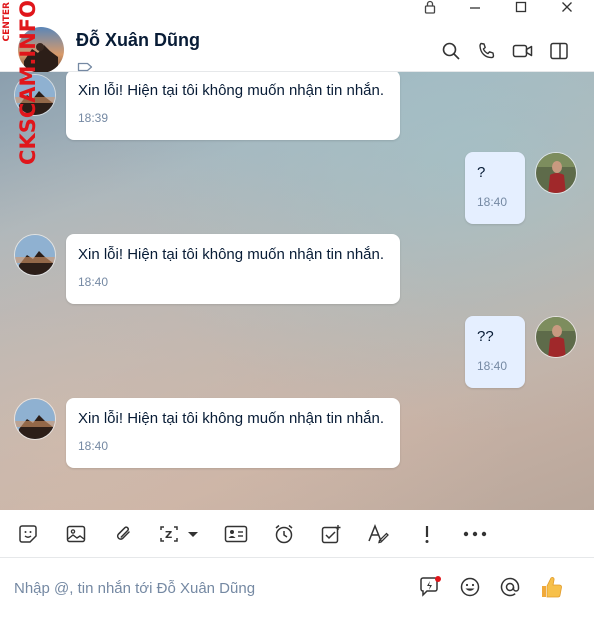 The image size is (594, 622). I want to click on message-input, so click(209, 588).